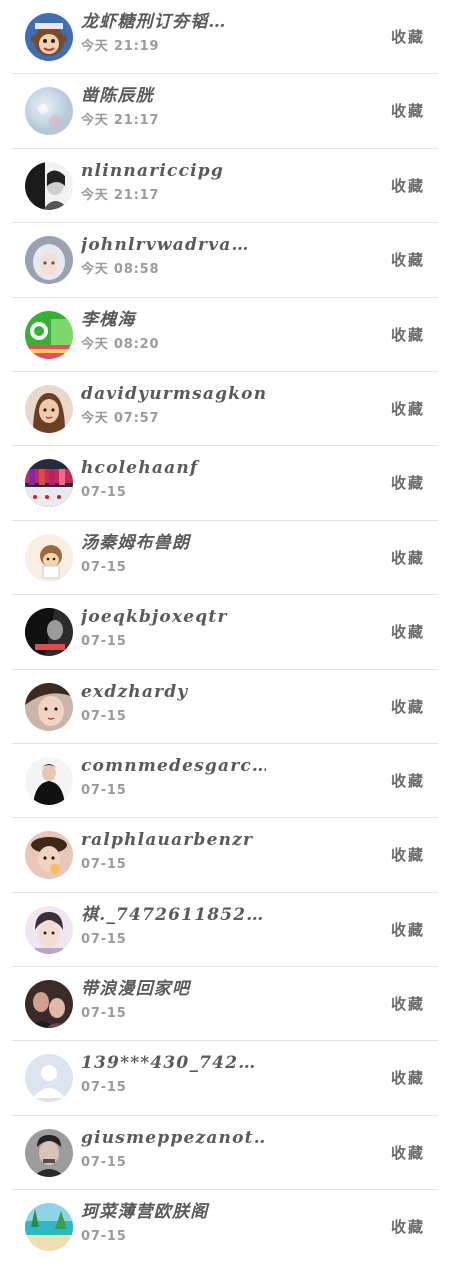  What do you see at coordinates (225, 558) in the screenshot?
I see `list-item: 汤秦姆布兽朗 07-15 收藏` at bounding box center [225, 558].